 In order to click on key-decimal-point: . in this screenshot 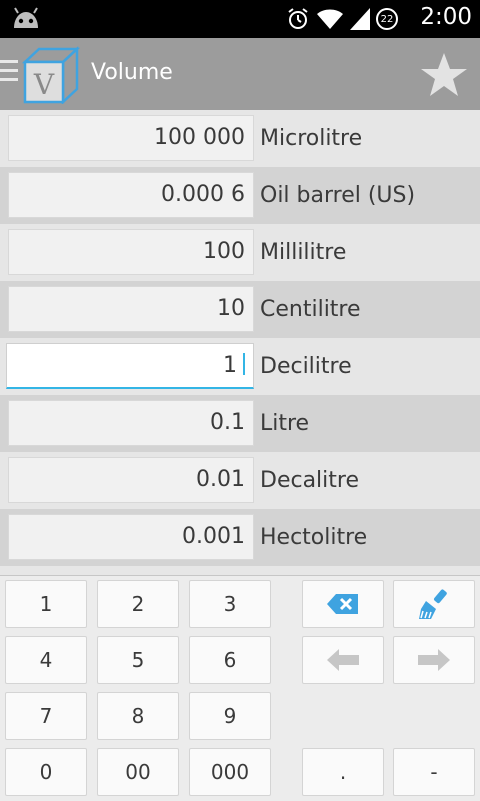, I will do `click(343, 772)`.